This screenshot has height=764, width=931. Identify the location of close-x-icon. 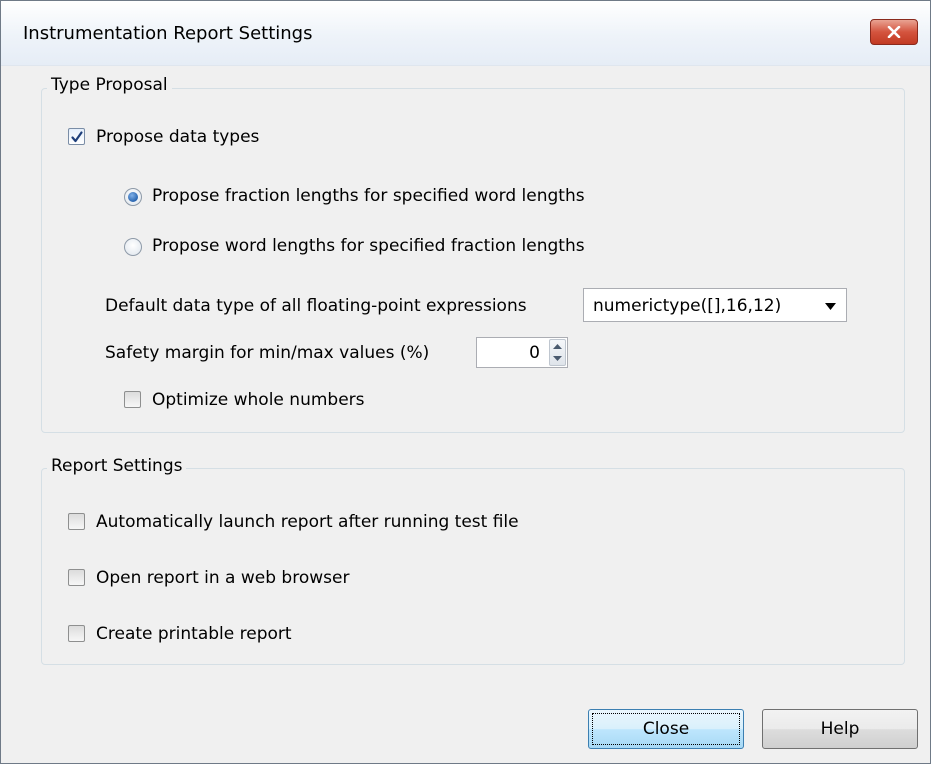
(894, 32).